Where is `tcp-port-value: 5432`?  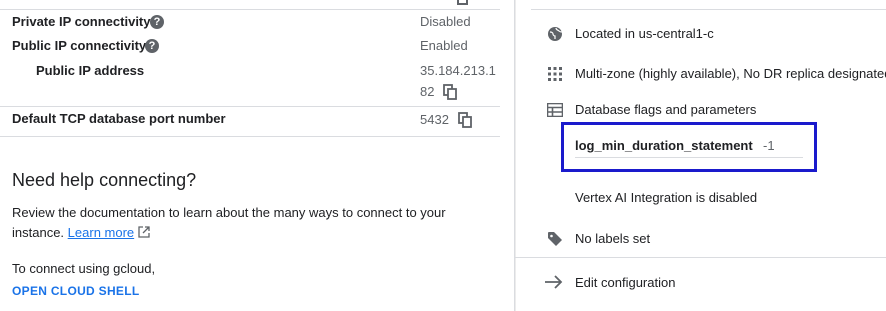 tcp-port-value: 5432 is located at coordinates (434, 119).